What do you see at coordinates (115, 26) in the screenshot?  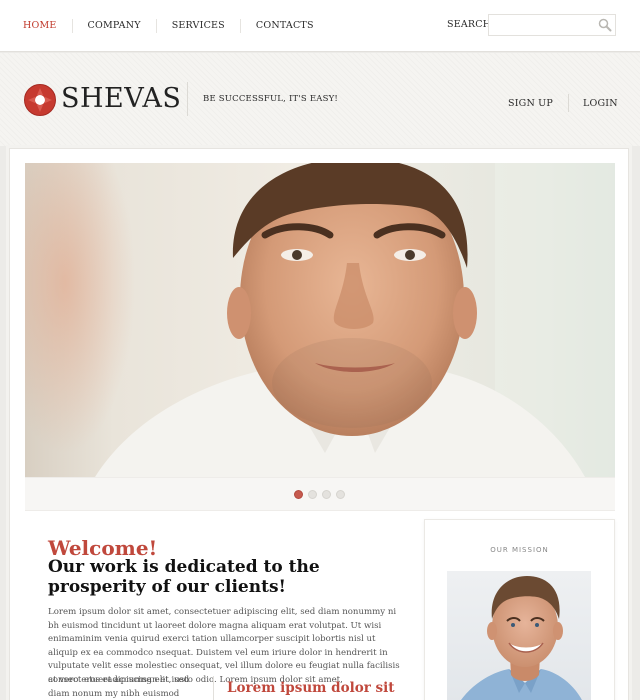 I see `nav-item-company: COMPANY` at bounding box center [115, 26].